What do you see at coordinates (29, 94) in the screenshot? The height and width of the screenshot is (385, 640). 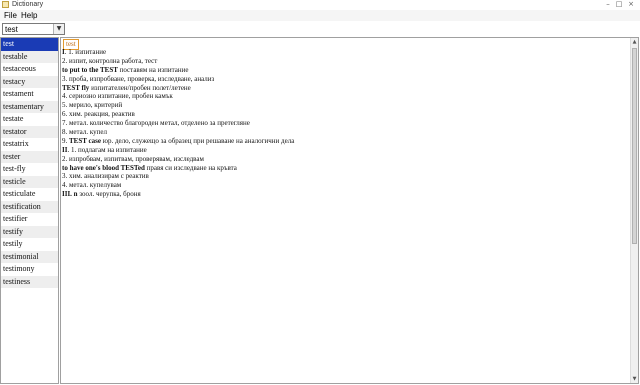 I see `word-list-item: testament` at bounding box center [29, 94].